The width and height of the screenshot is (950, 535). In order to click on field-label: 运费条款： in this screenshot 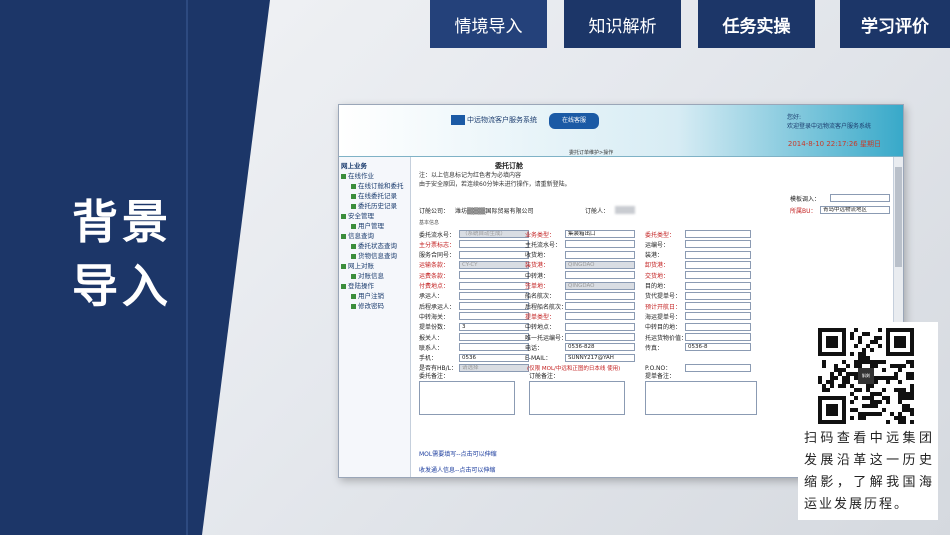, I will do `click(434, 276)`.